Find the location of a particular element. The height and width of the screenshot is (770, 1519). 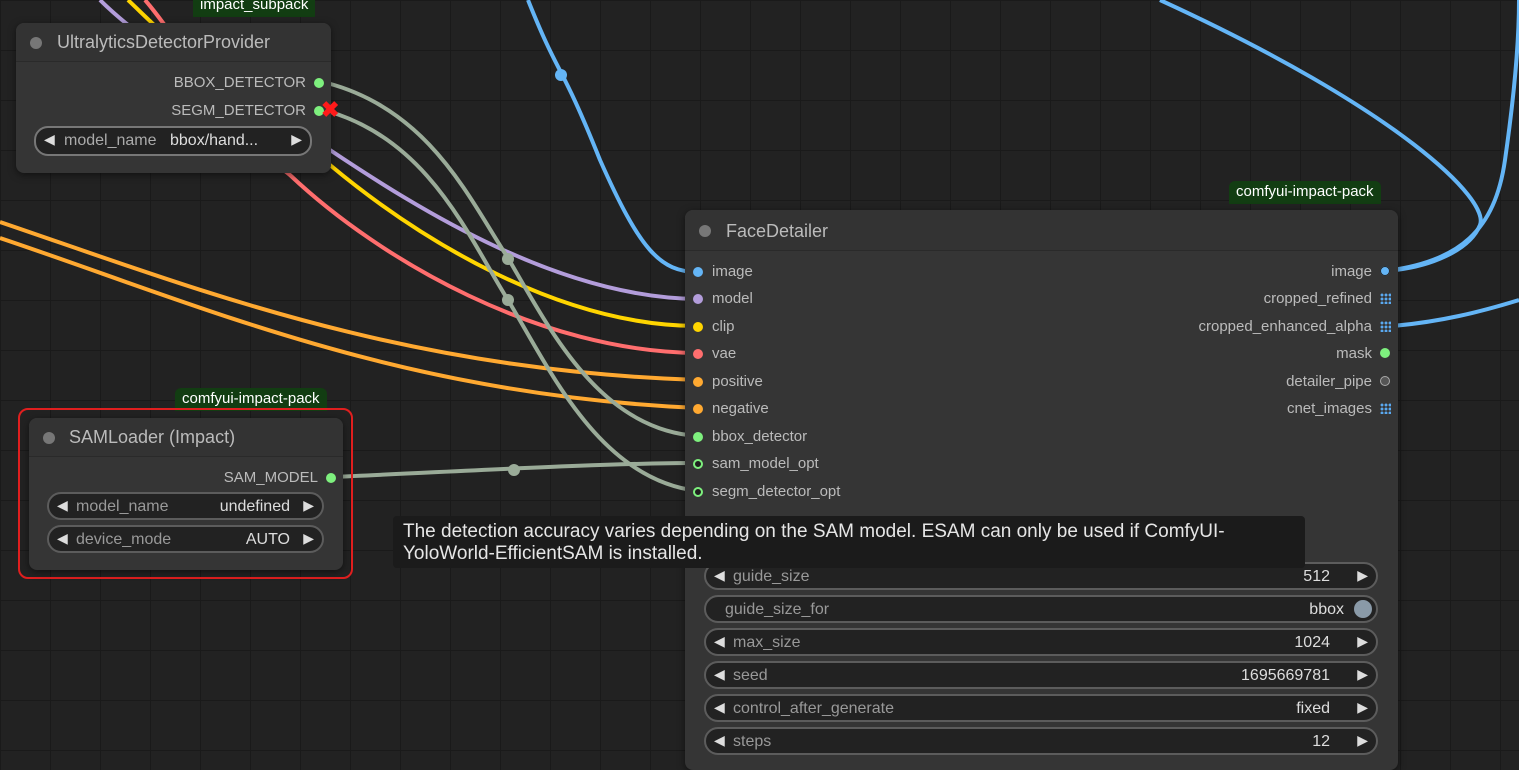

remove-link-icon: ✖ is located at coordinates (330, 110).